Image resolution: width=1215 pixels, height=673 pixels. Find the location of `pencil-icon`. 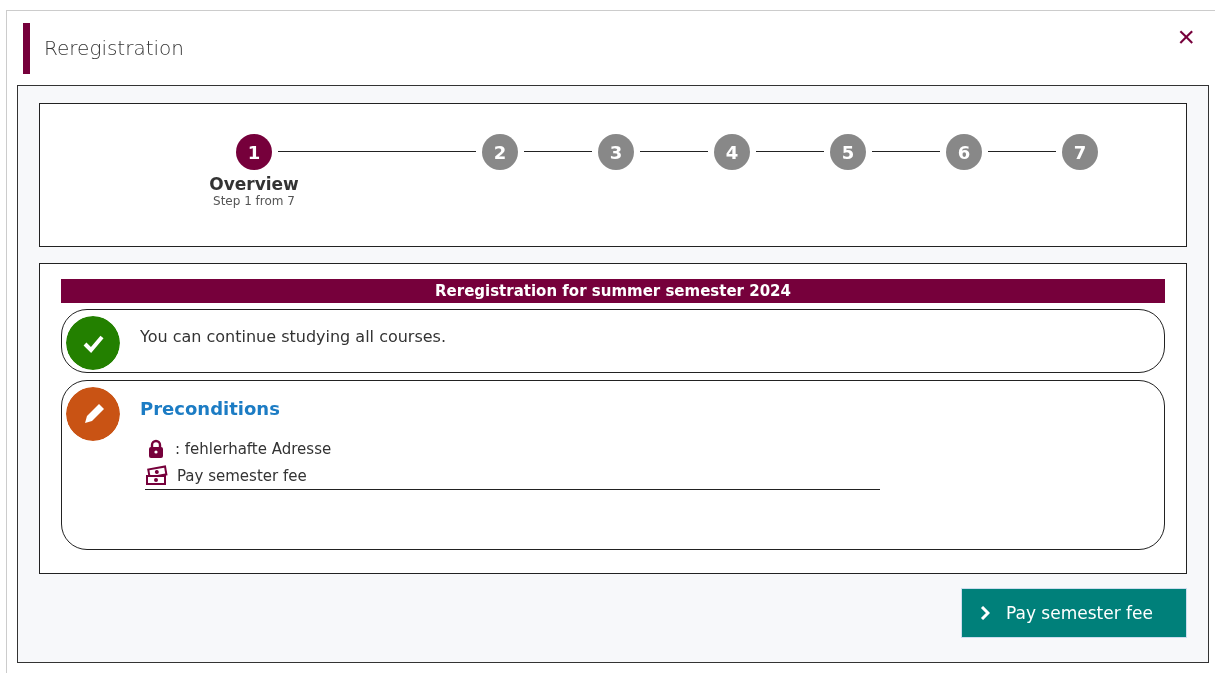

pencil-icon is located at coordinates (93, 414).